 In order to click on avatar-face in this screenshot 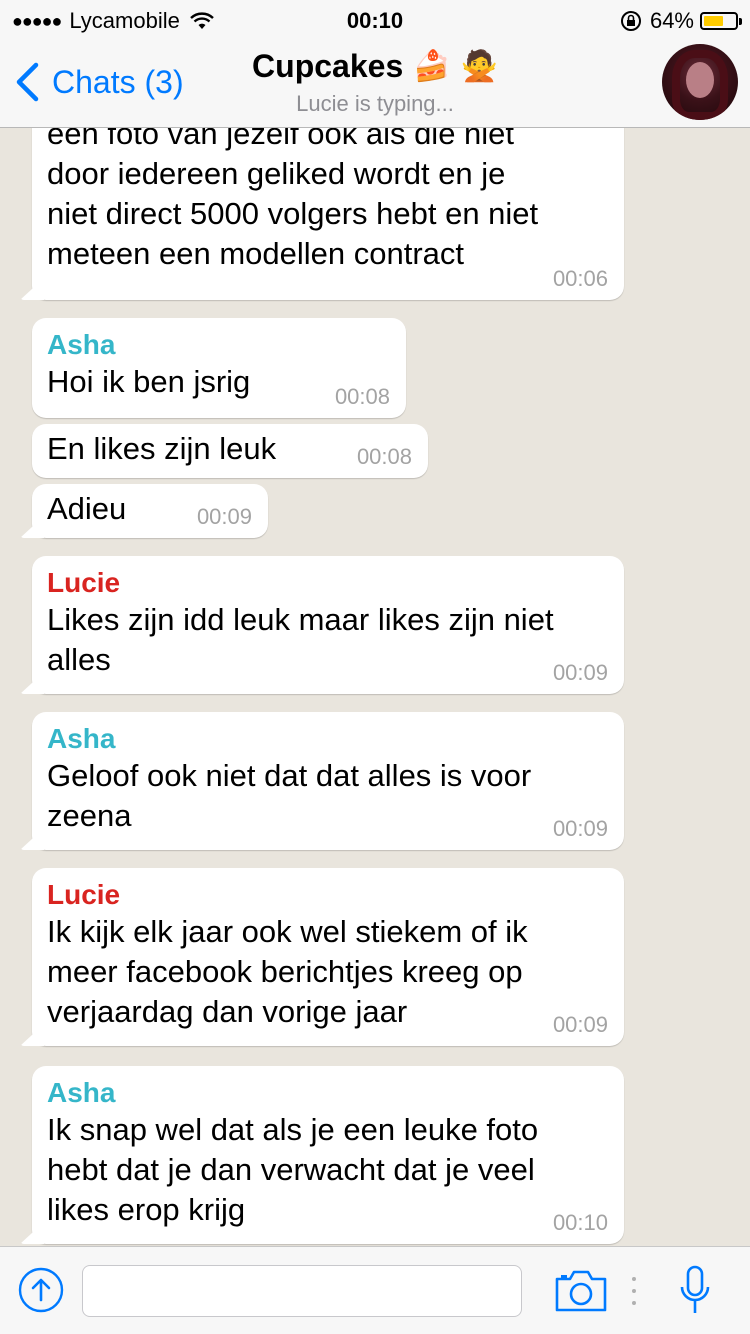, I will do `click(700, 80)`.